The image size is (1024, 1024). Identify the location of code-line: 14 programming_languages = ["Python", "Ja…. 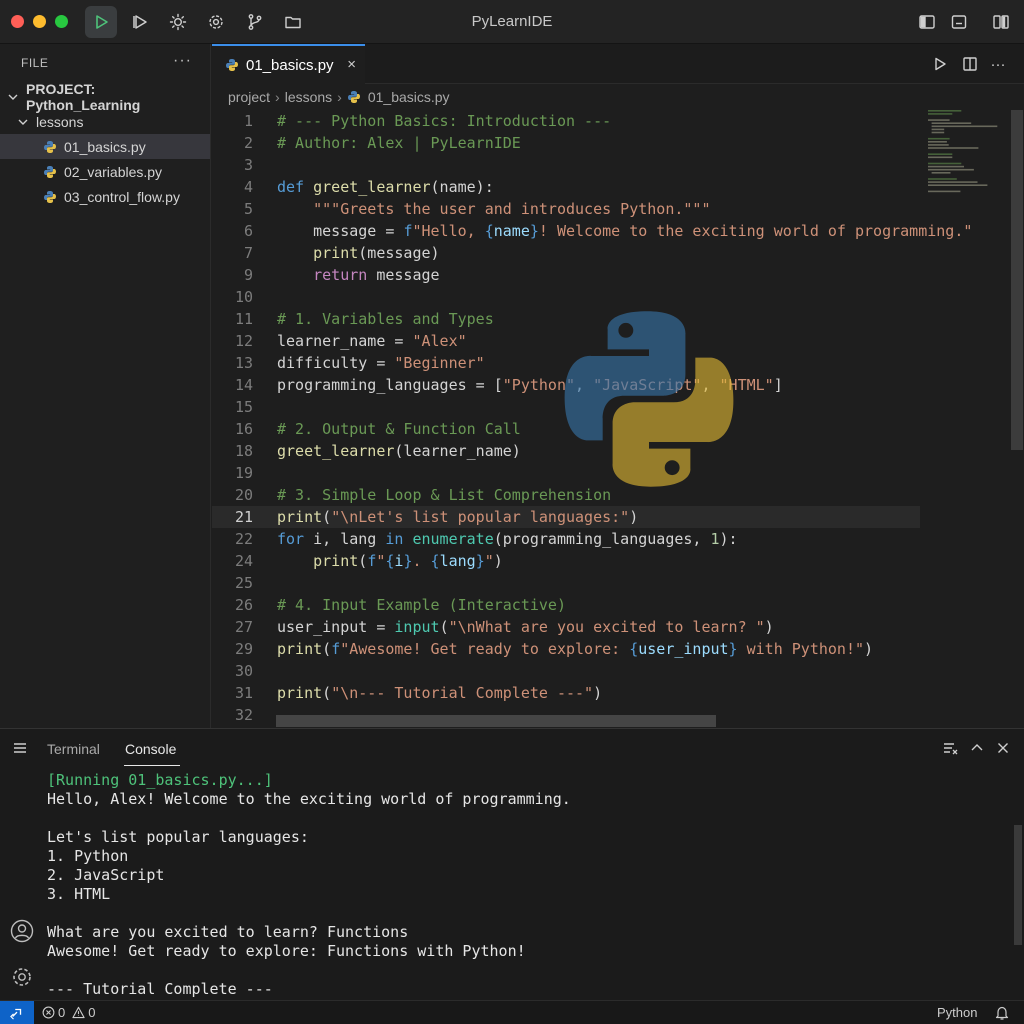
(618, 385).